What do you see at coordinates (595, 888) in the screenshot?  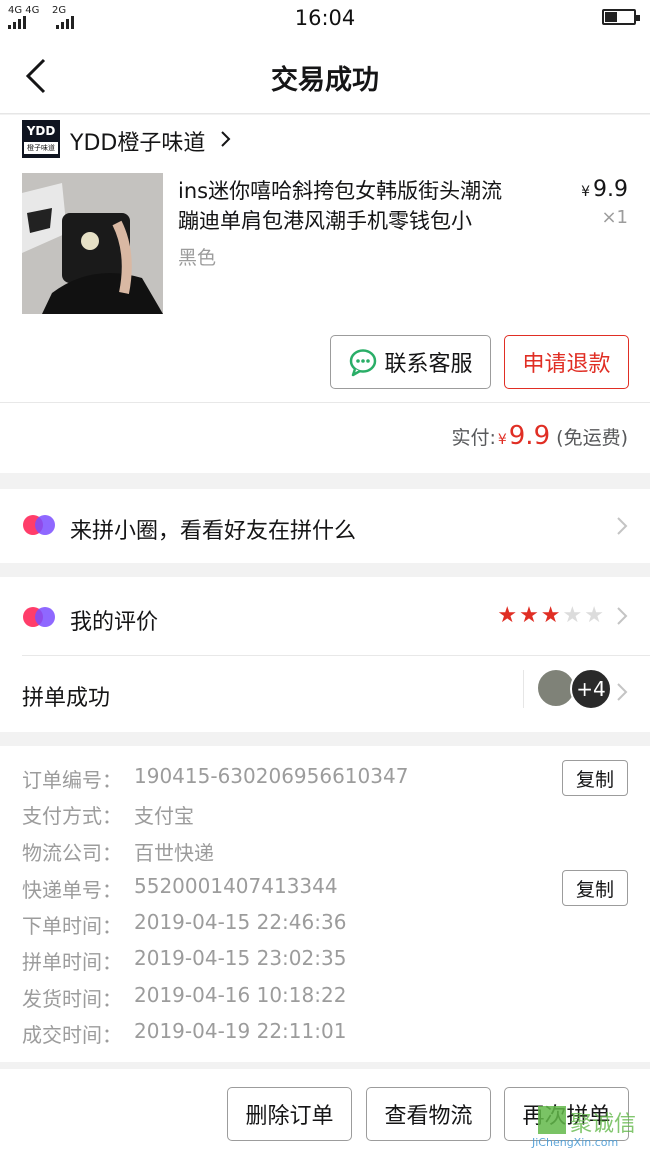 I see `copy-tracking-number-button: 复制` at bounding box center [595, 888].